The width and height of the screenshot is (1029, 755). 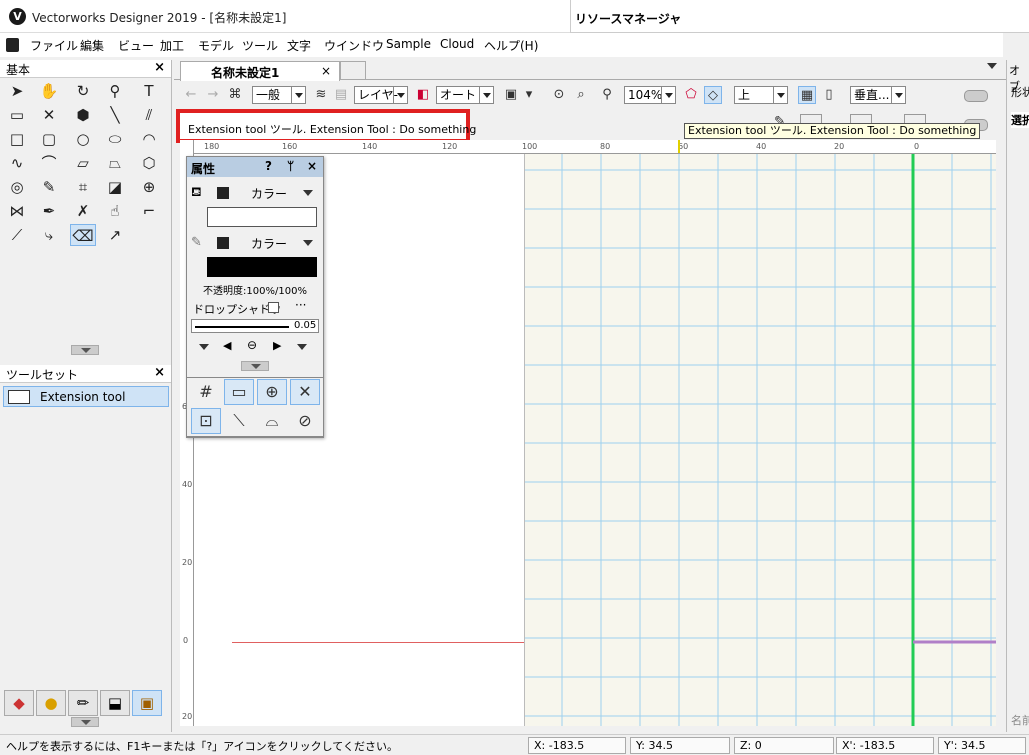 What do you see at coordinates (115, 139) in the screenshot?
I see `oval-icon: ⬭` at bounding box center [115, 139].